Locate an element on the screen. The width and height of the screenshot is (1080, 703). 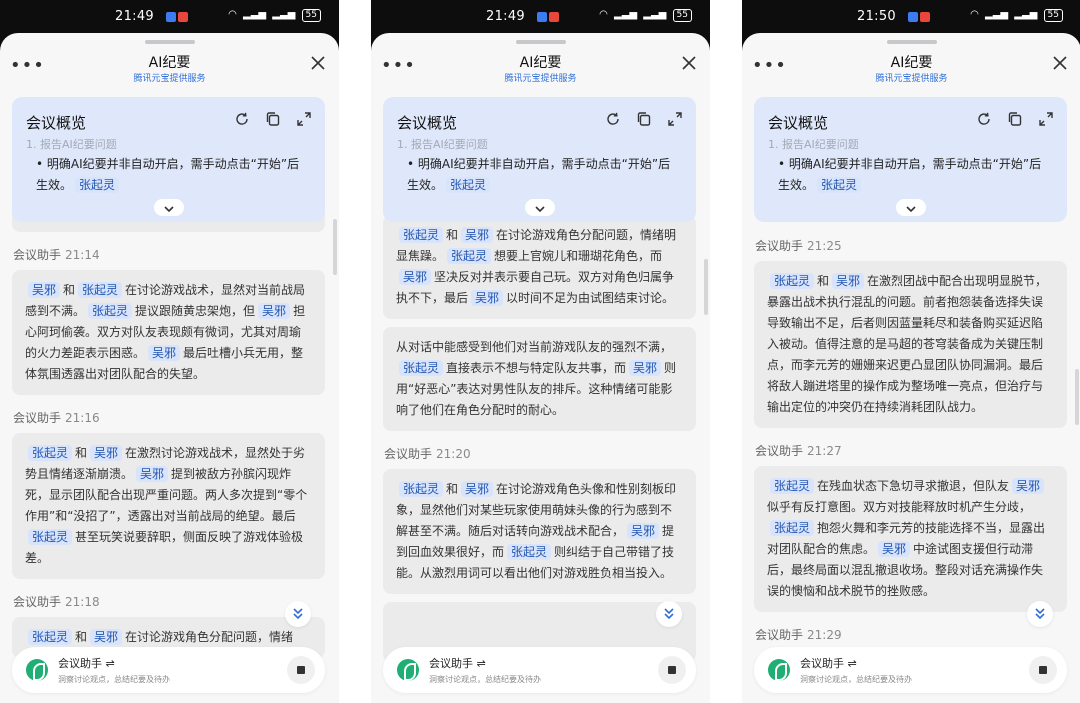
status-time: 21:49 is located at coordinates (134, 16).